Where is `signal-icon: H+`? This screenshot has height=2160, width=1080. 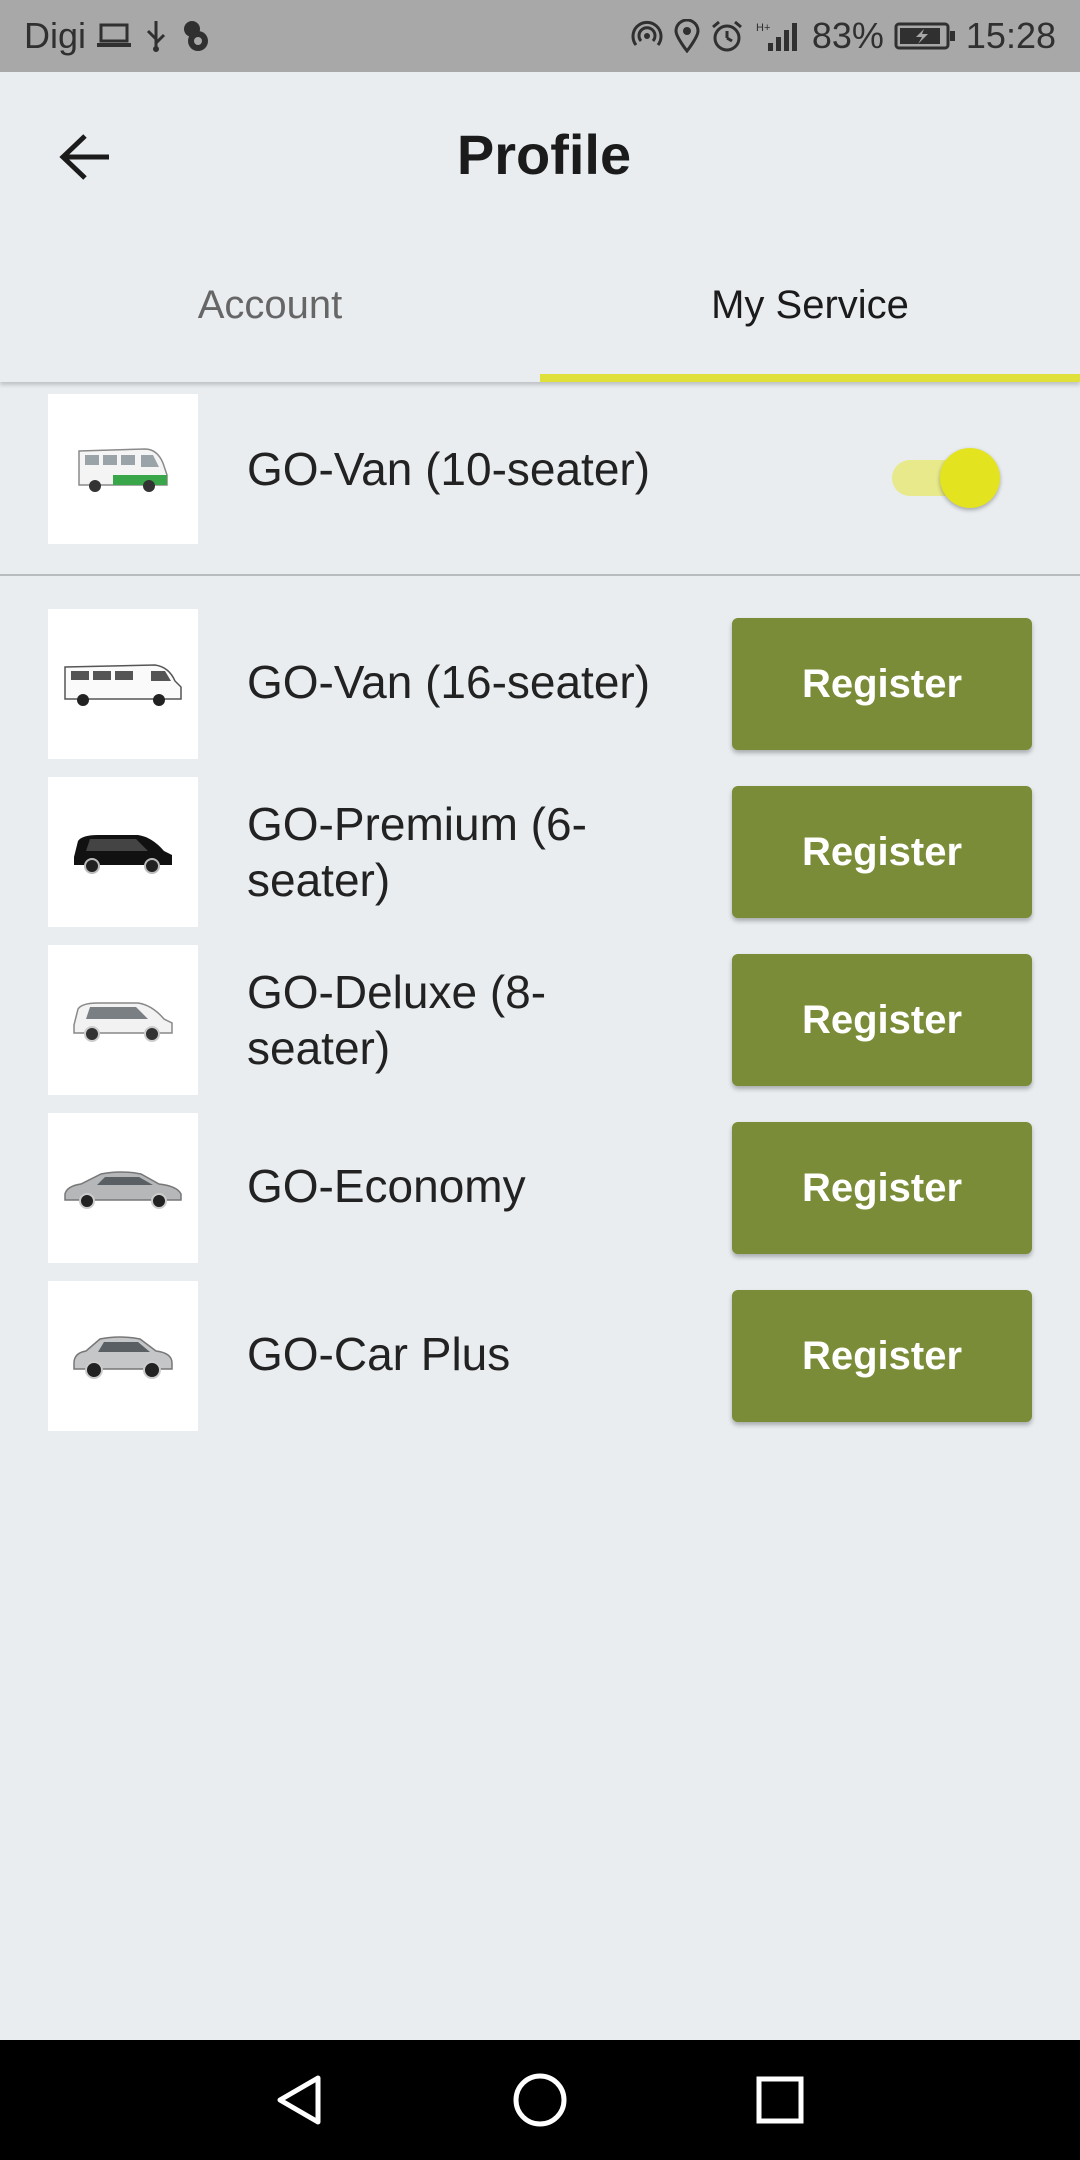
signal-icon: H+ is located at coordinates (778, 36).